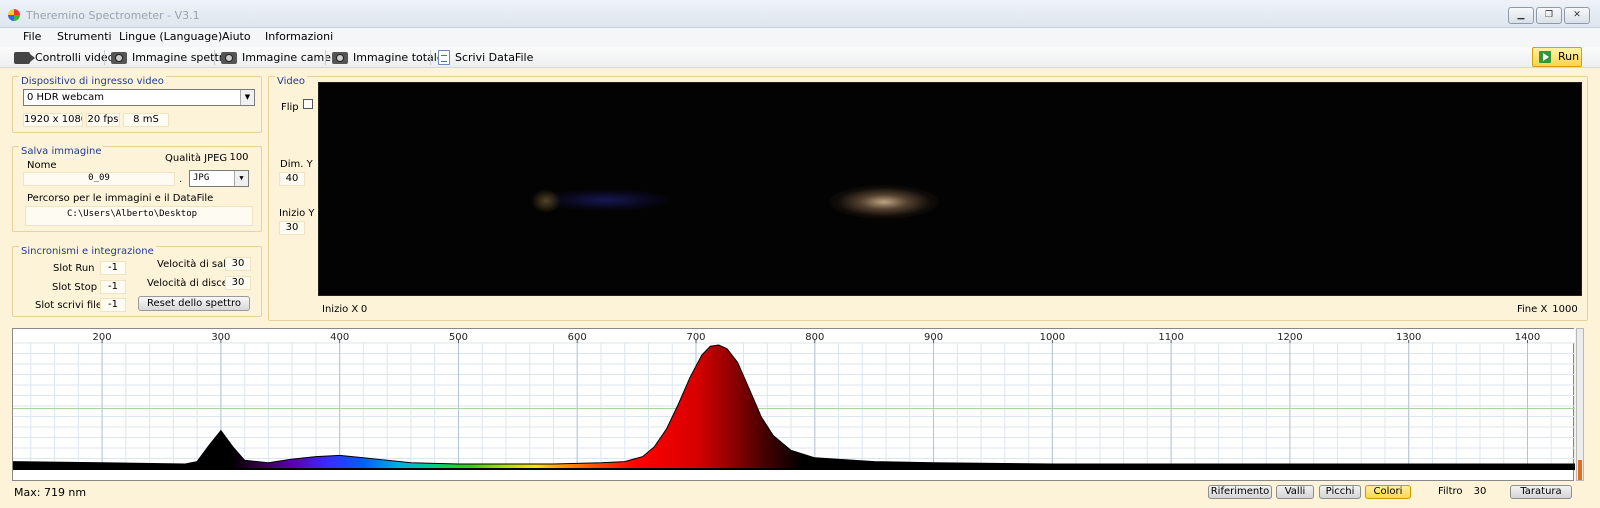 This screenshot has width=1600, height=508. What do you see at coordinates (494, 57) in the screenshot?
I see `toolbar-label: Scrivi DataFile` at bounding box center [494, 57].